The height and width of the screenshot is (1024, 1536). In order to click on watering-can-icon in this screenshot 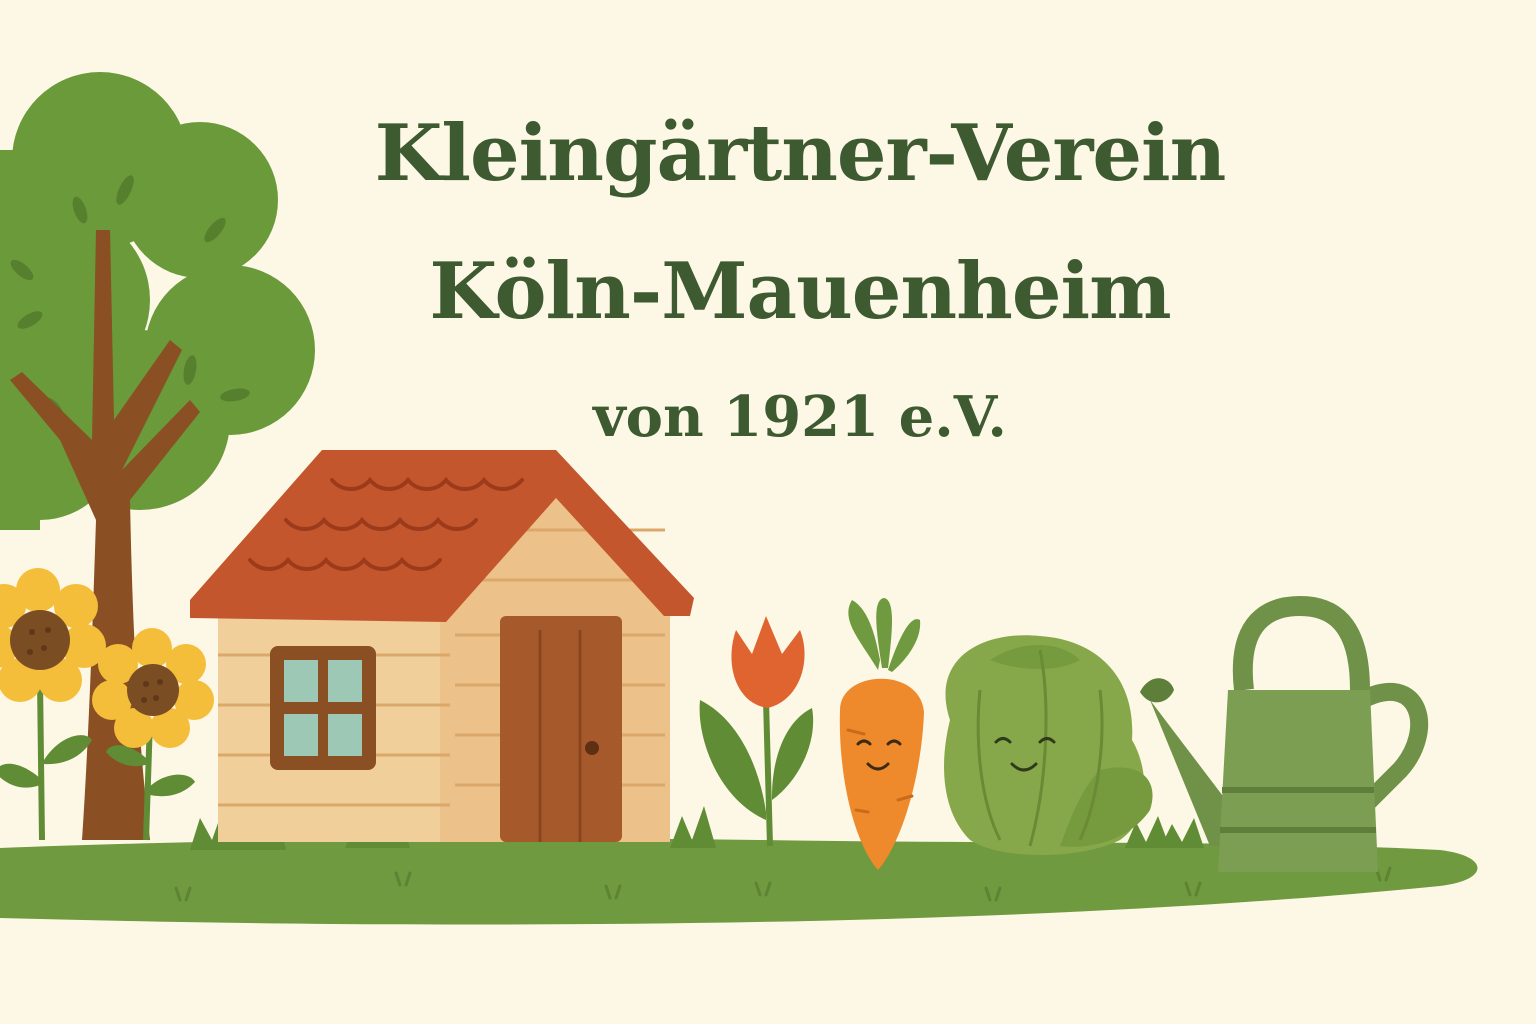, I will do `click(1284, 733)`.